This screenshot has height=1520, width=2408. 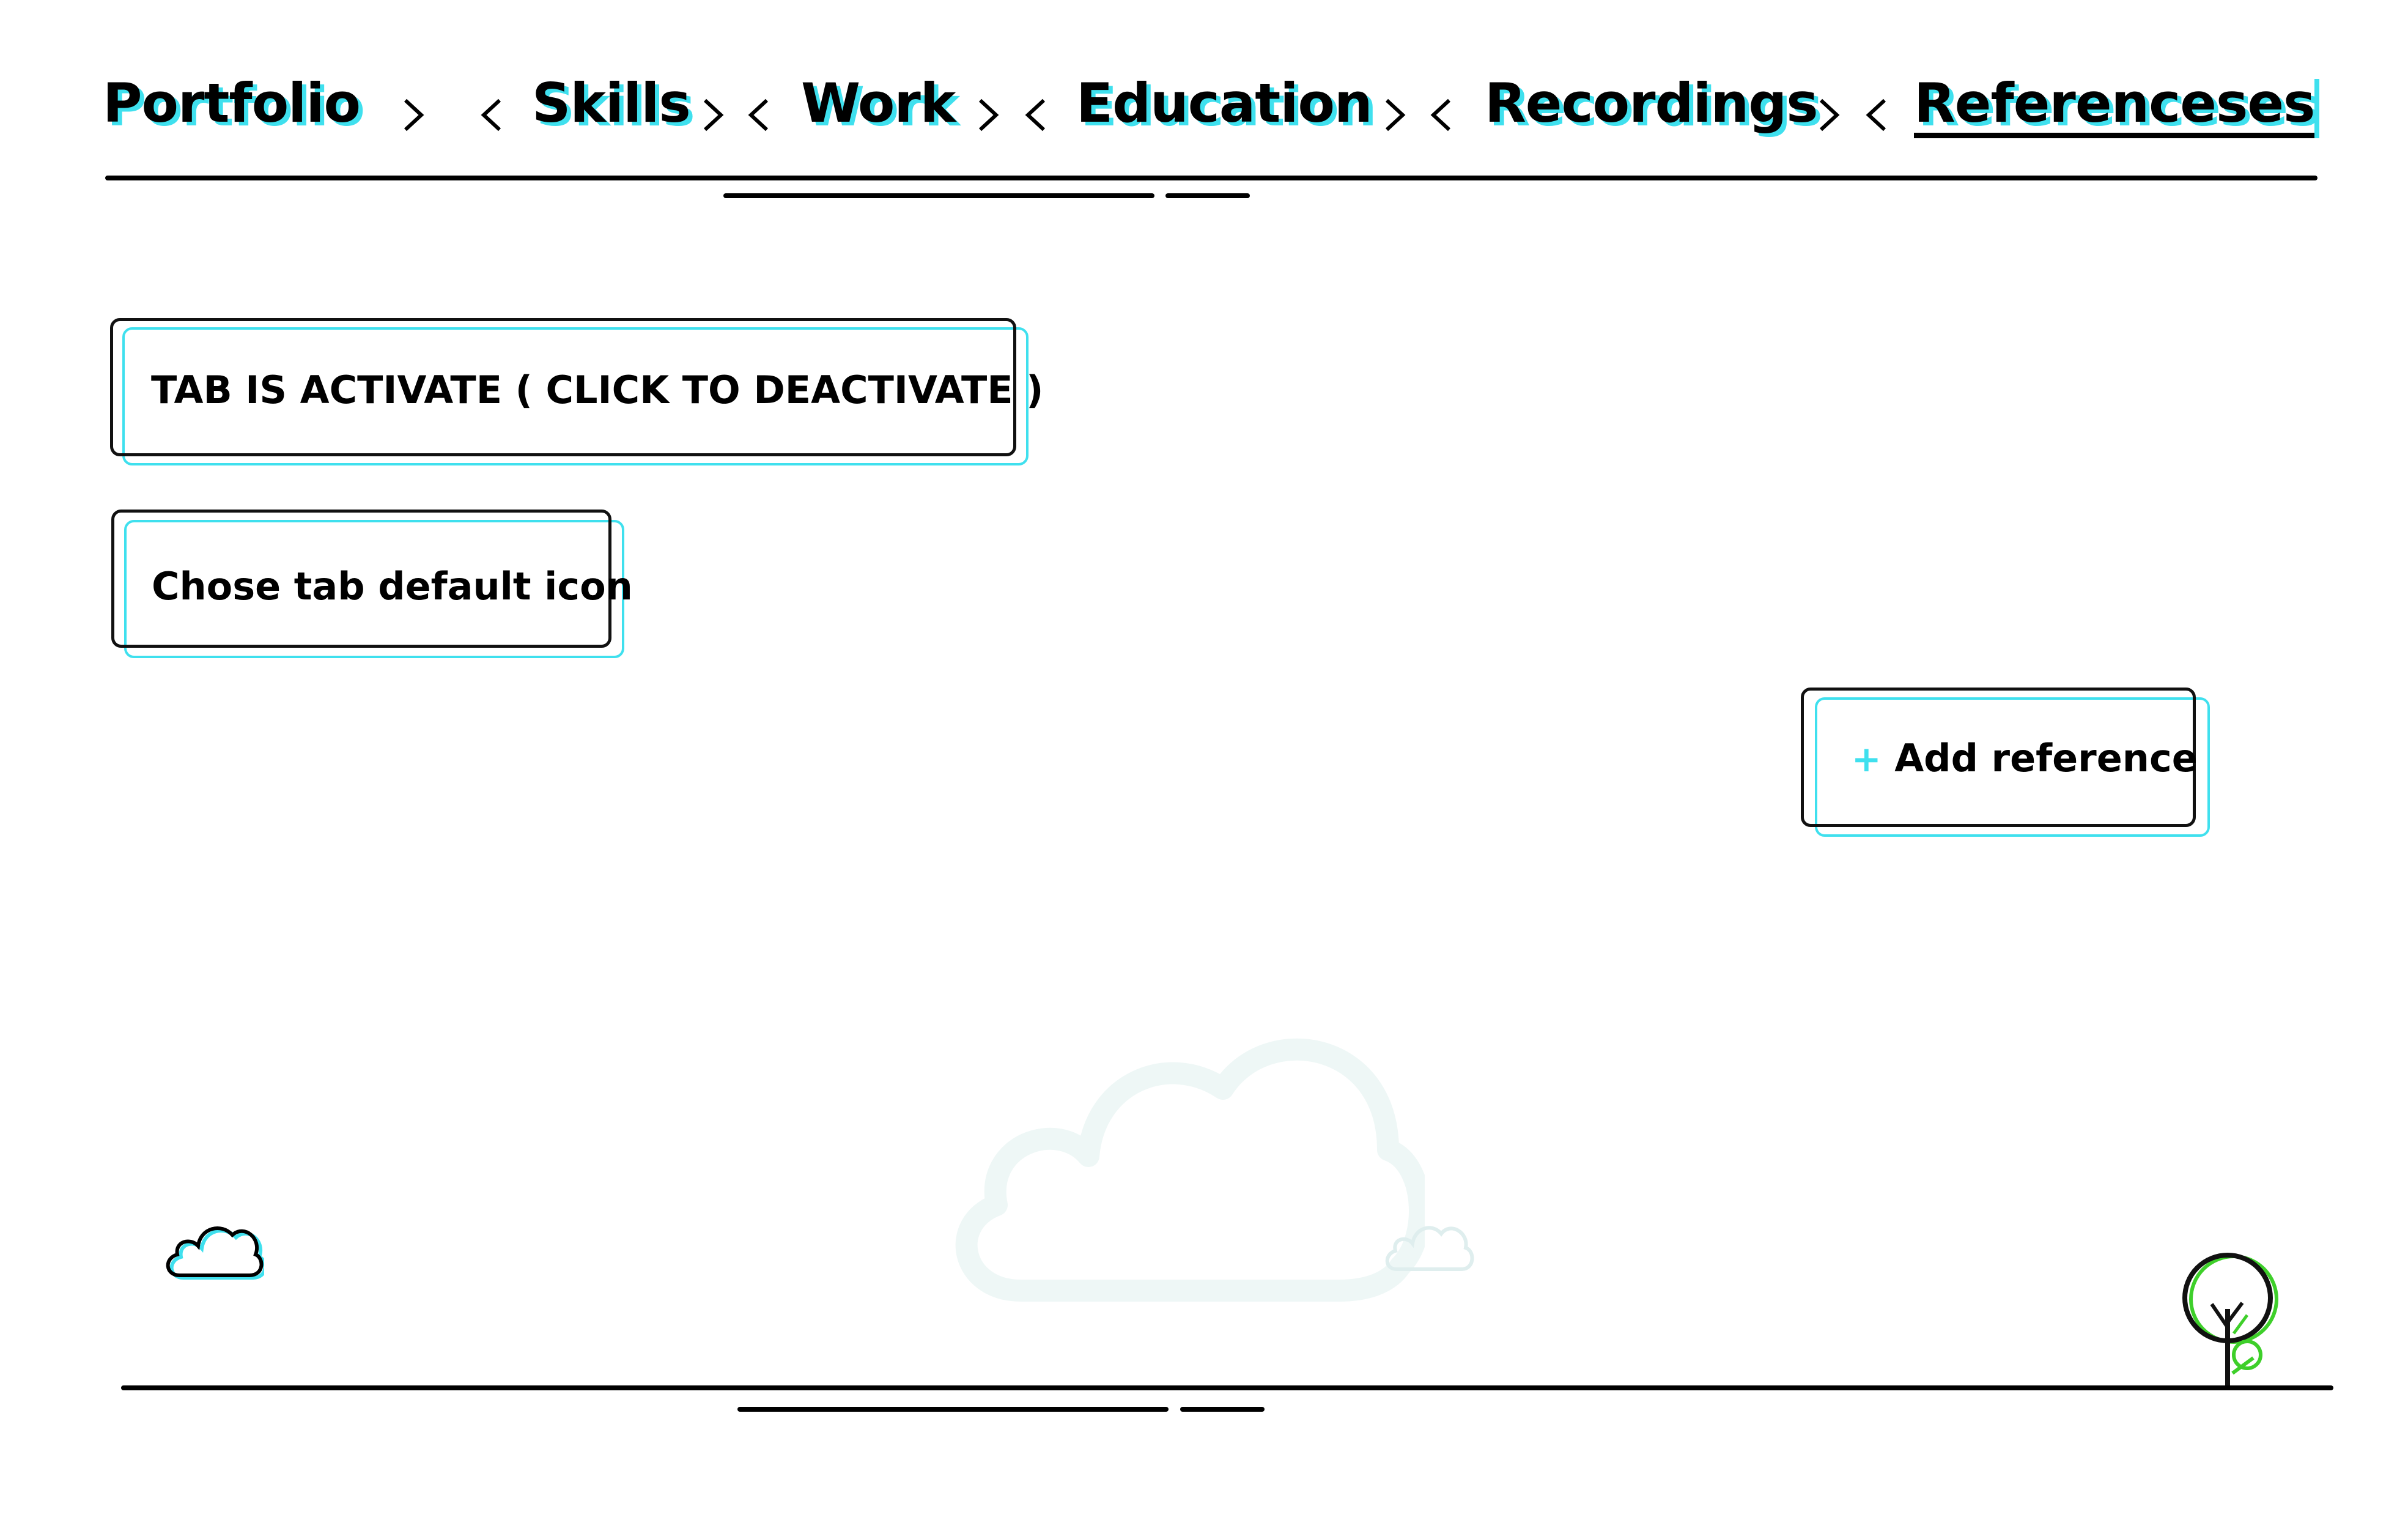 I want to click on top-underline-accent-short, so click(x=1207, y=195).